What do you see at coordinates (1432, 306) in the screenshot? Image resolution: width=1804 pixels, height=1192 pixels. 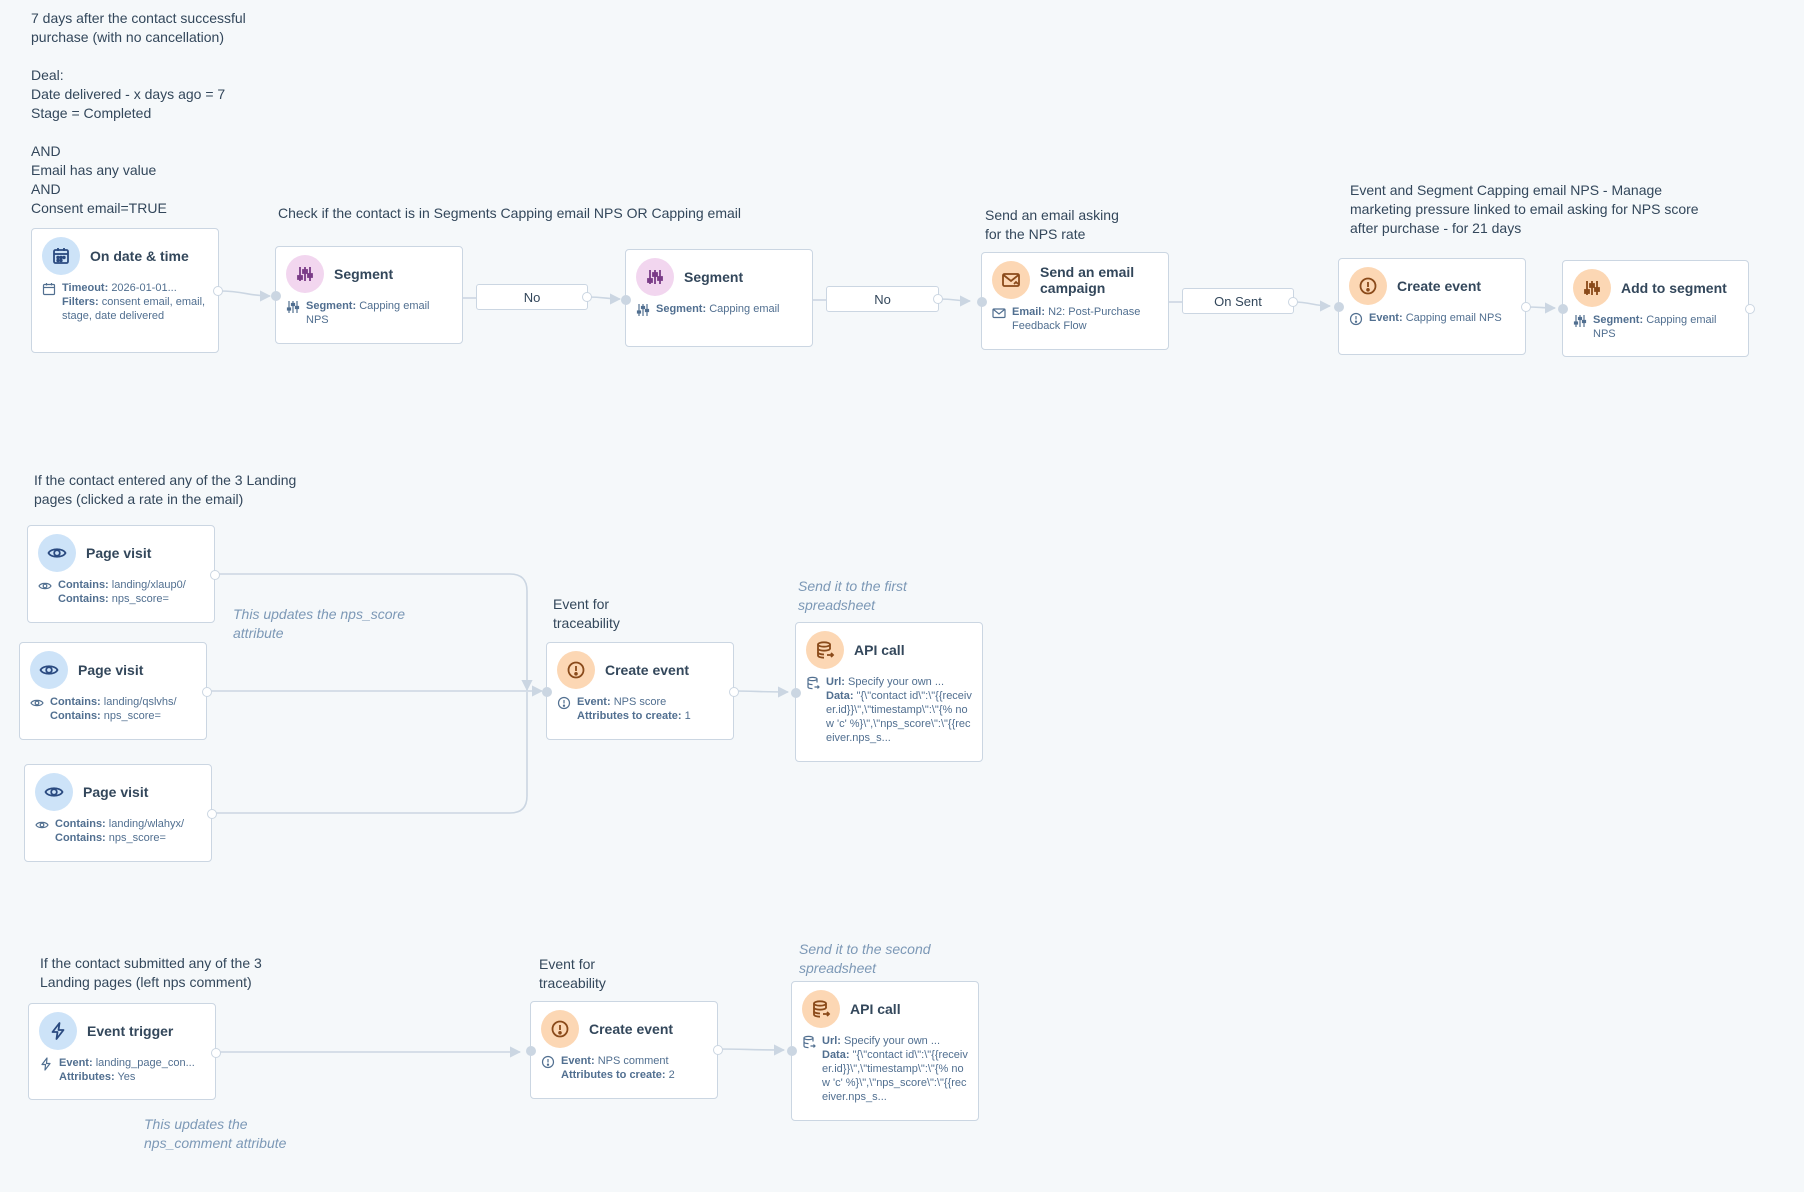 I see `create-event-node-capping: Create event Event: Capping email NPS` at bounding box center [1432, 306].